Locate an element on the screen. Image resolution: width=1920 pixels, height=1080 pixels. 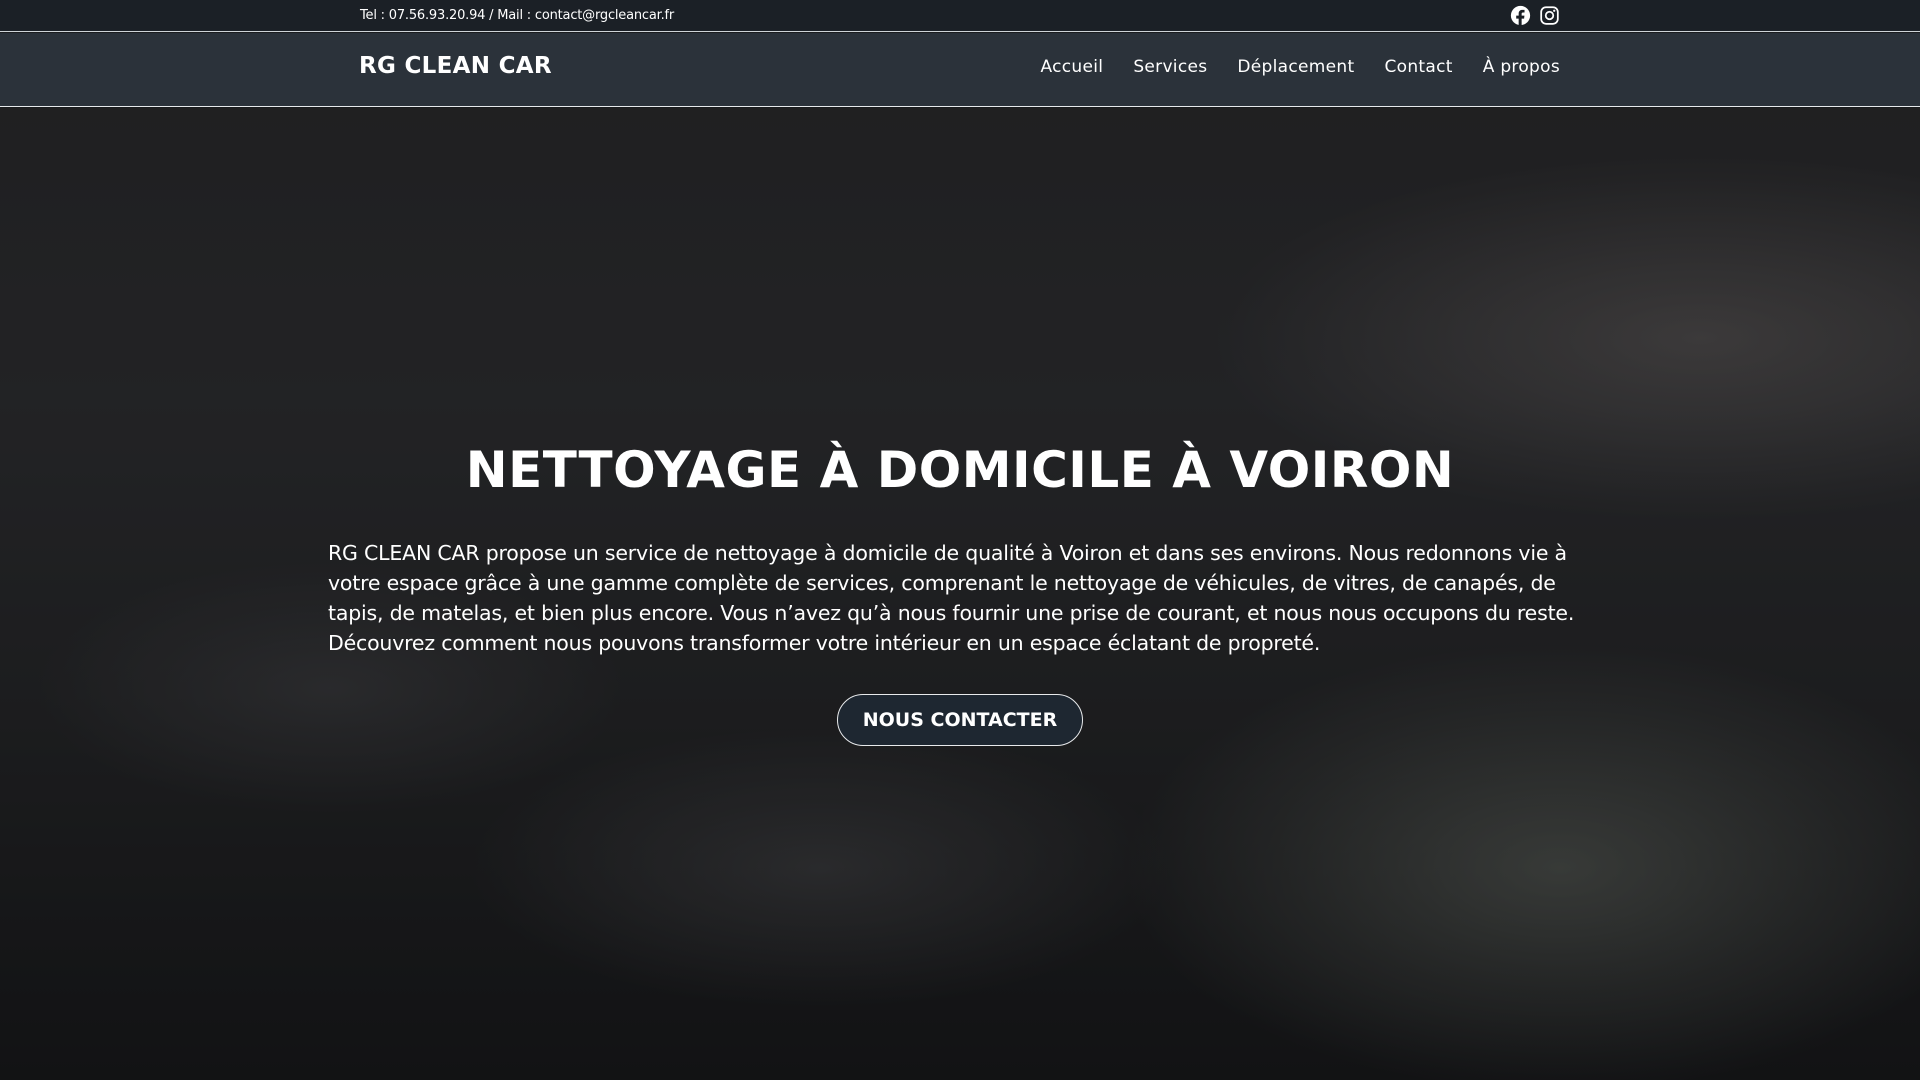
nav-link-a-propos: À propos is located at coordinates (1521, 67).